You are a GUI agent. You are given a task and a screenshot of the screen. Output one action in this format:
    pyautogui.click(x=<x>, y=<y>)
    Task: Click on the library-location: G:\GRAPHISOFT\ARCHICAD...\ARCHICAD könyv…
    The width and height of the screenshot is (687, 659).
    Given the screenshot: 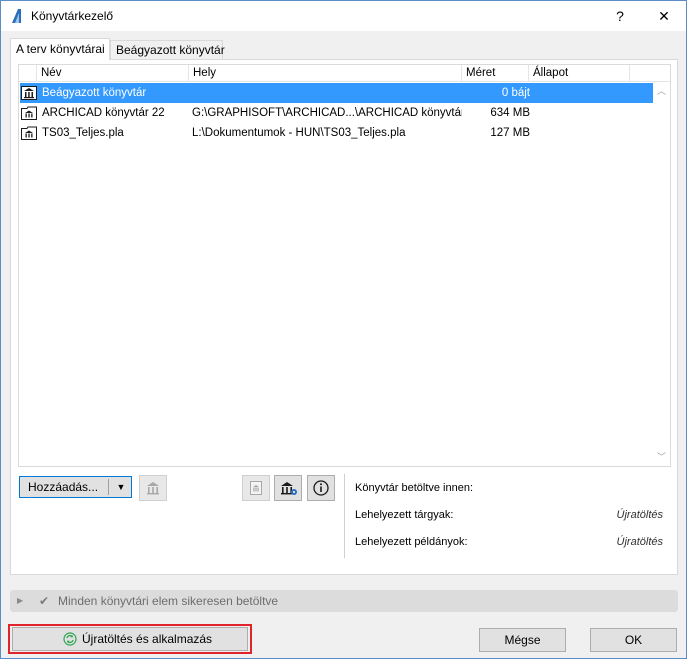 What is the action you would take?
    pyautogui.click(x=327, y=113)
    